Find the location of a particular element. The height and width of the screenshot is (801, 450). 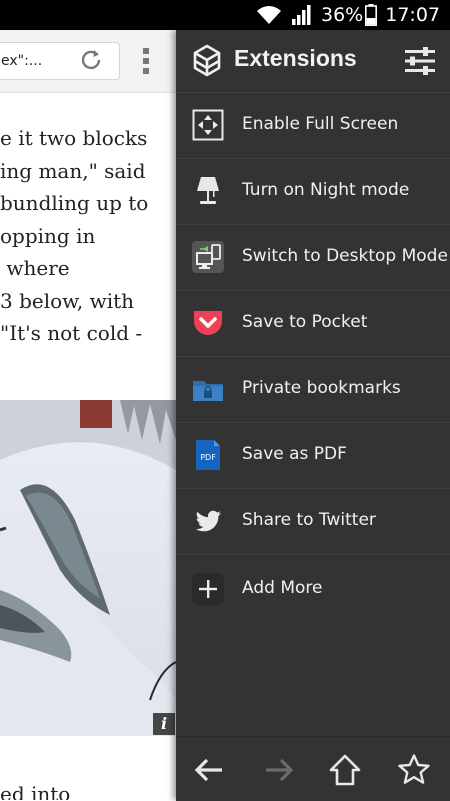

ext-label: Save as PDF is located at coordinates (294, 454).